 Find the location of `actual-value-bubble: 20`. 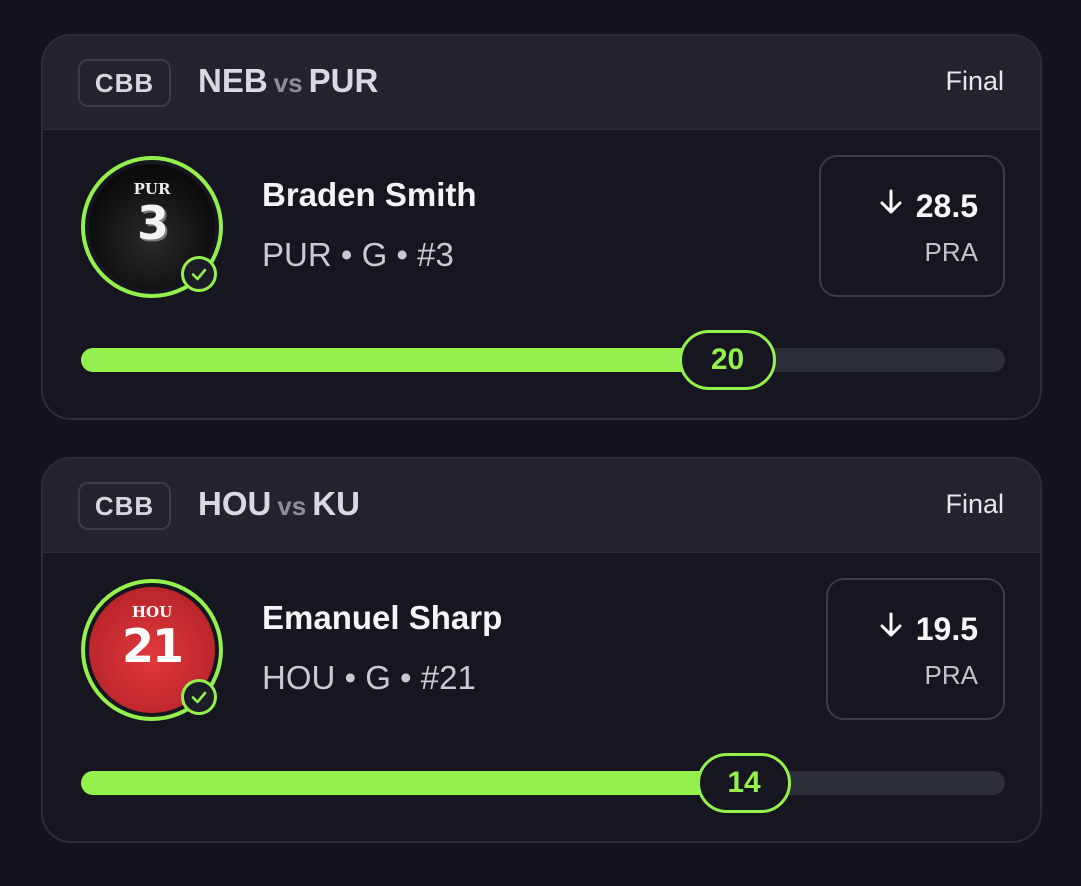

actual-value-bubble: 20 is located at coordinates (727, 360).